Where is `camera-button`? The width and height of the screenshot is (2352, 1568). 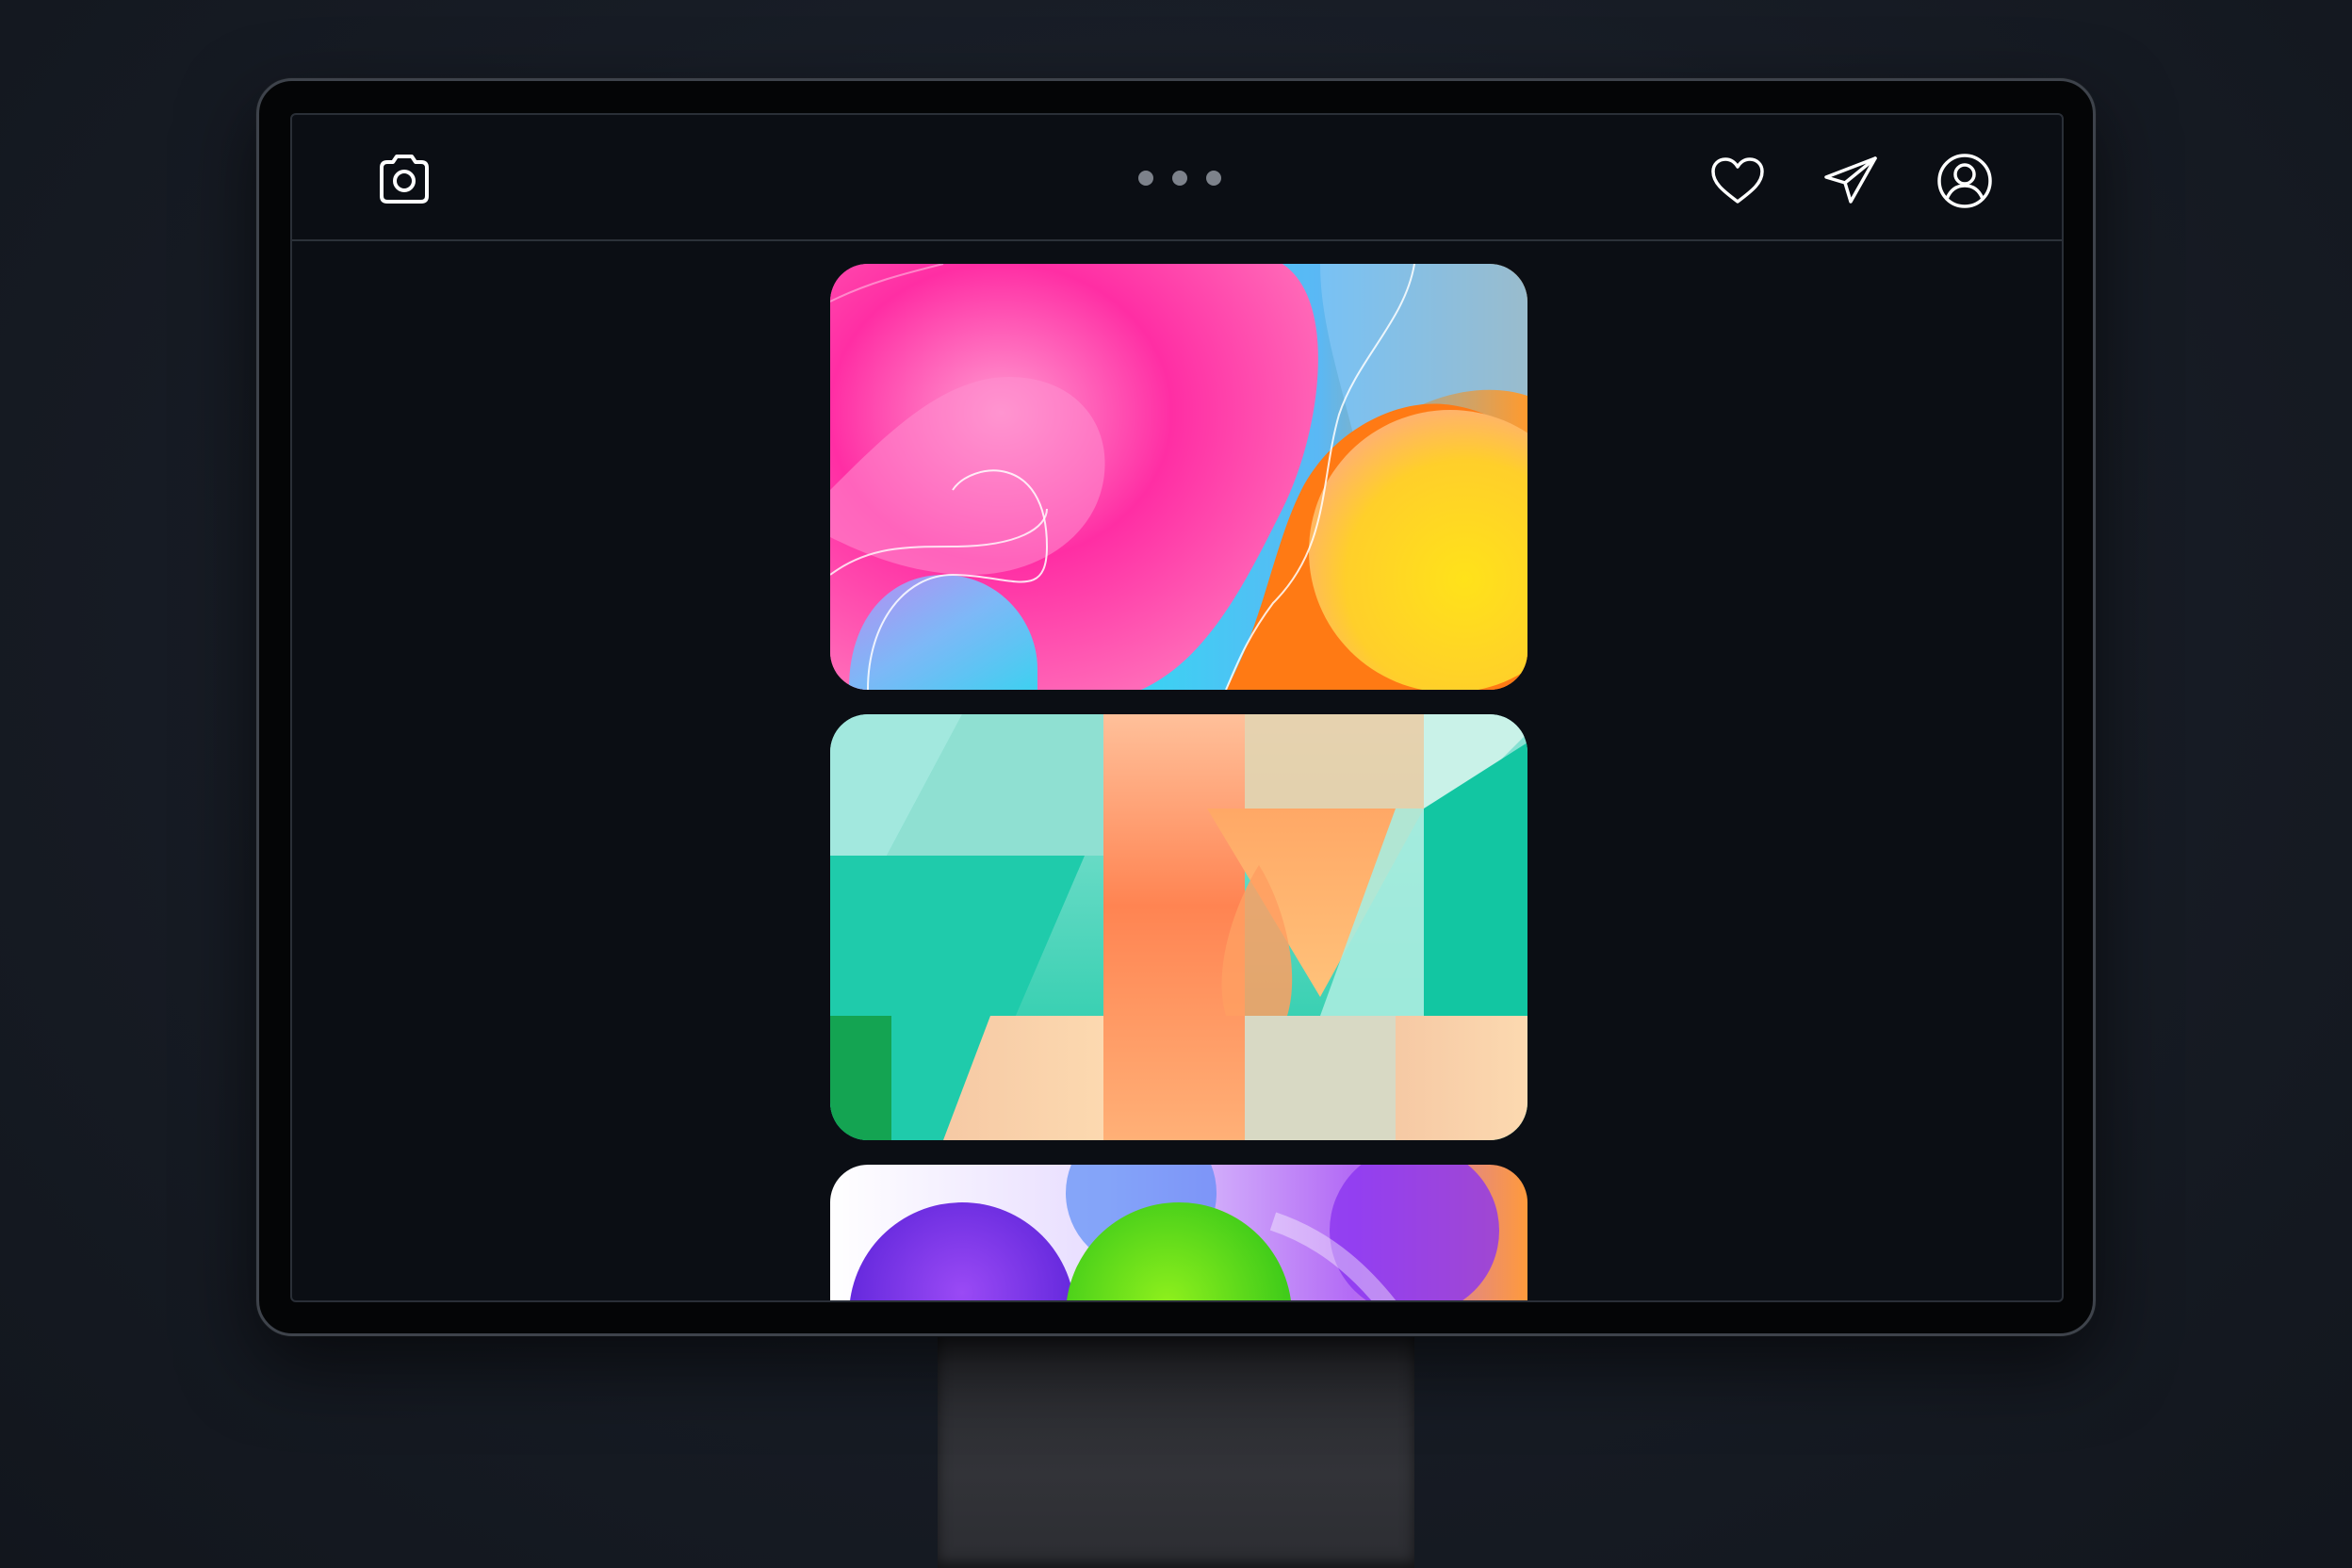 camera-button is located at coordinates (404, 181).